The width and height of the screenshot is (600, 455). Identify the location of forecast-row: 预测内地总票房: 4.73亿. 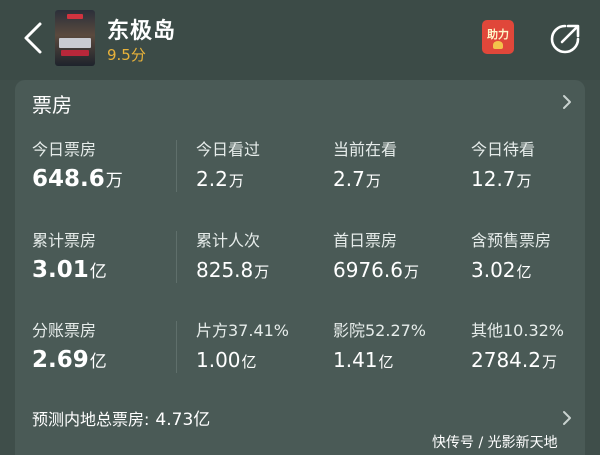
(121, 417).